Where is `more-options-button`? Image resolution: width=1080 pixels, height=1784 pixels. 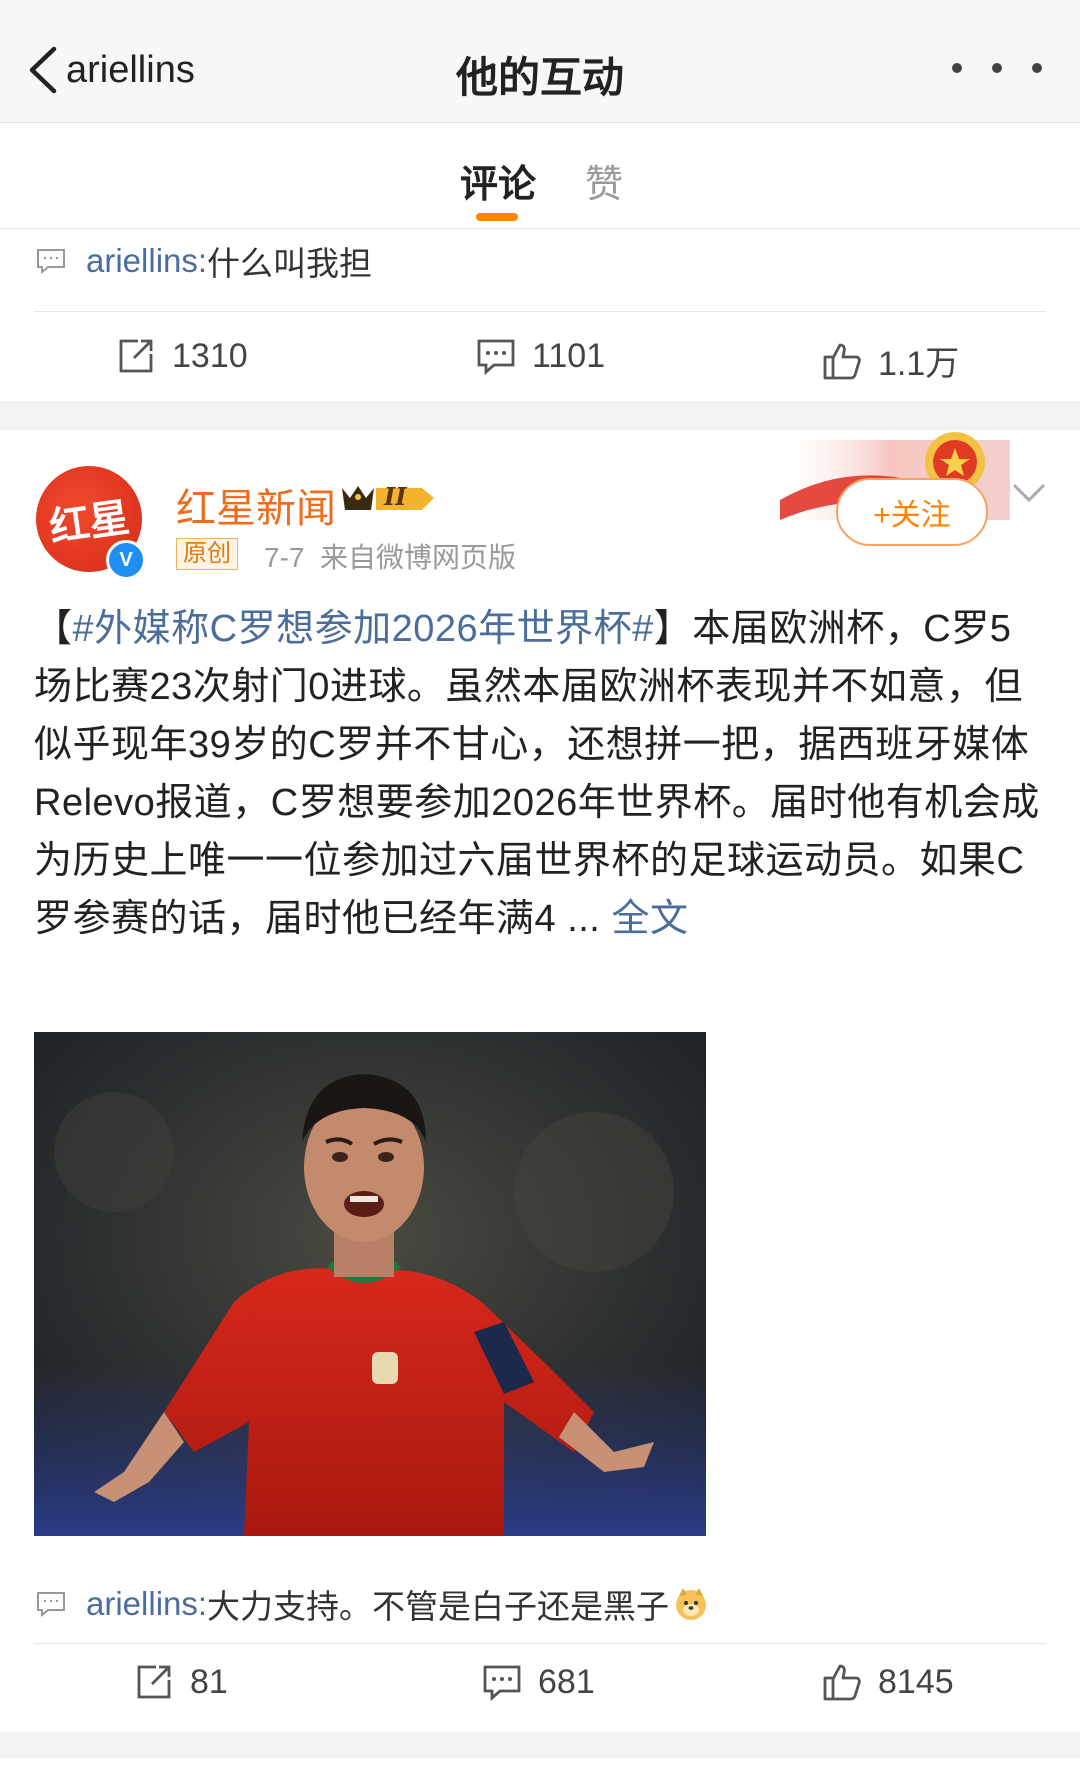
more-options-button is located at coordinates (997, 68).